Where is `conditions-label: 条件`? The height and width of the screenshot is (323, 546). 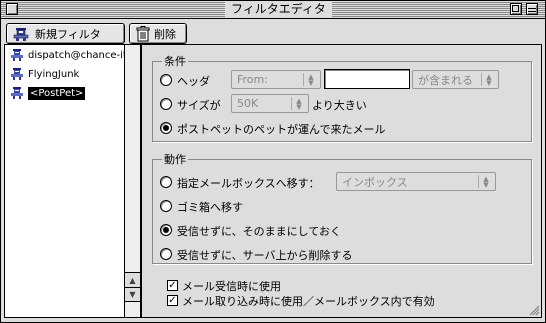 conditions-label: 条件 is located at coordinates (175, 61).